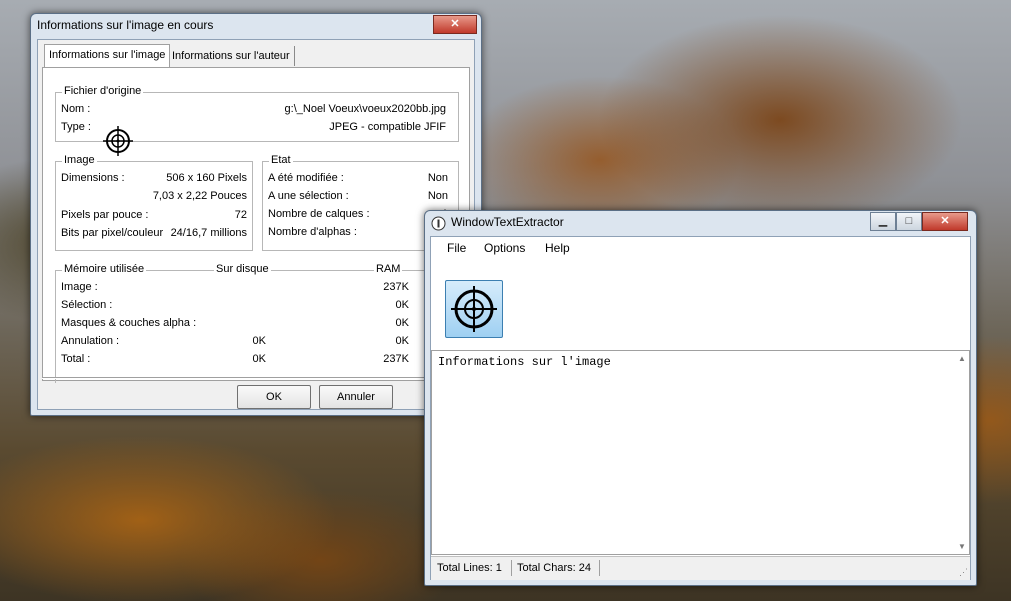 The image size is (1011, 601). What do you see at coordinates (507, 222) in the screenshot?
I see `wte-title: WindowTextExtractor` at bounding box center [507, 222].